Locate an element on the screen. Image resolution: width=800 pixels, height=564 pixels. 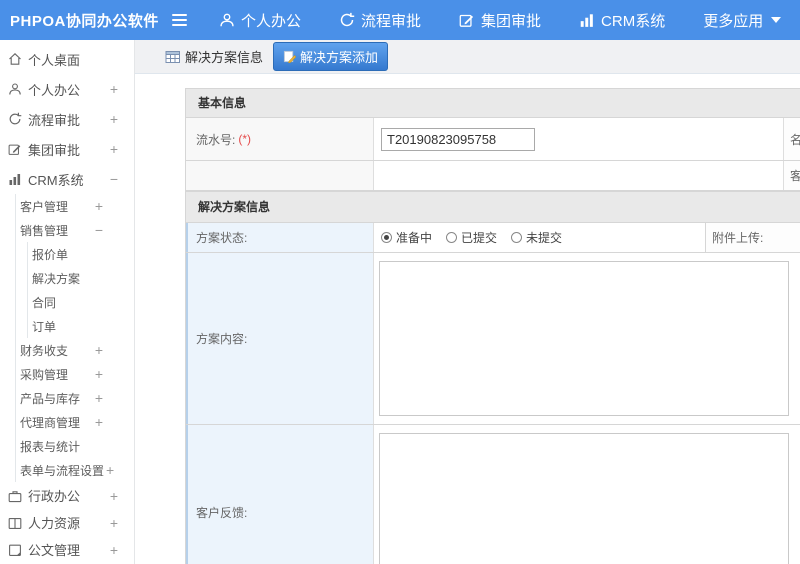
sidebar-item-purchasing: 采购管理 + is located at coordinates (67, 374).